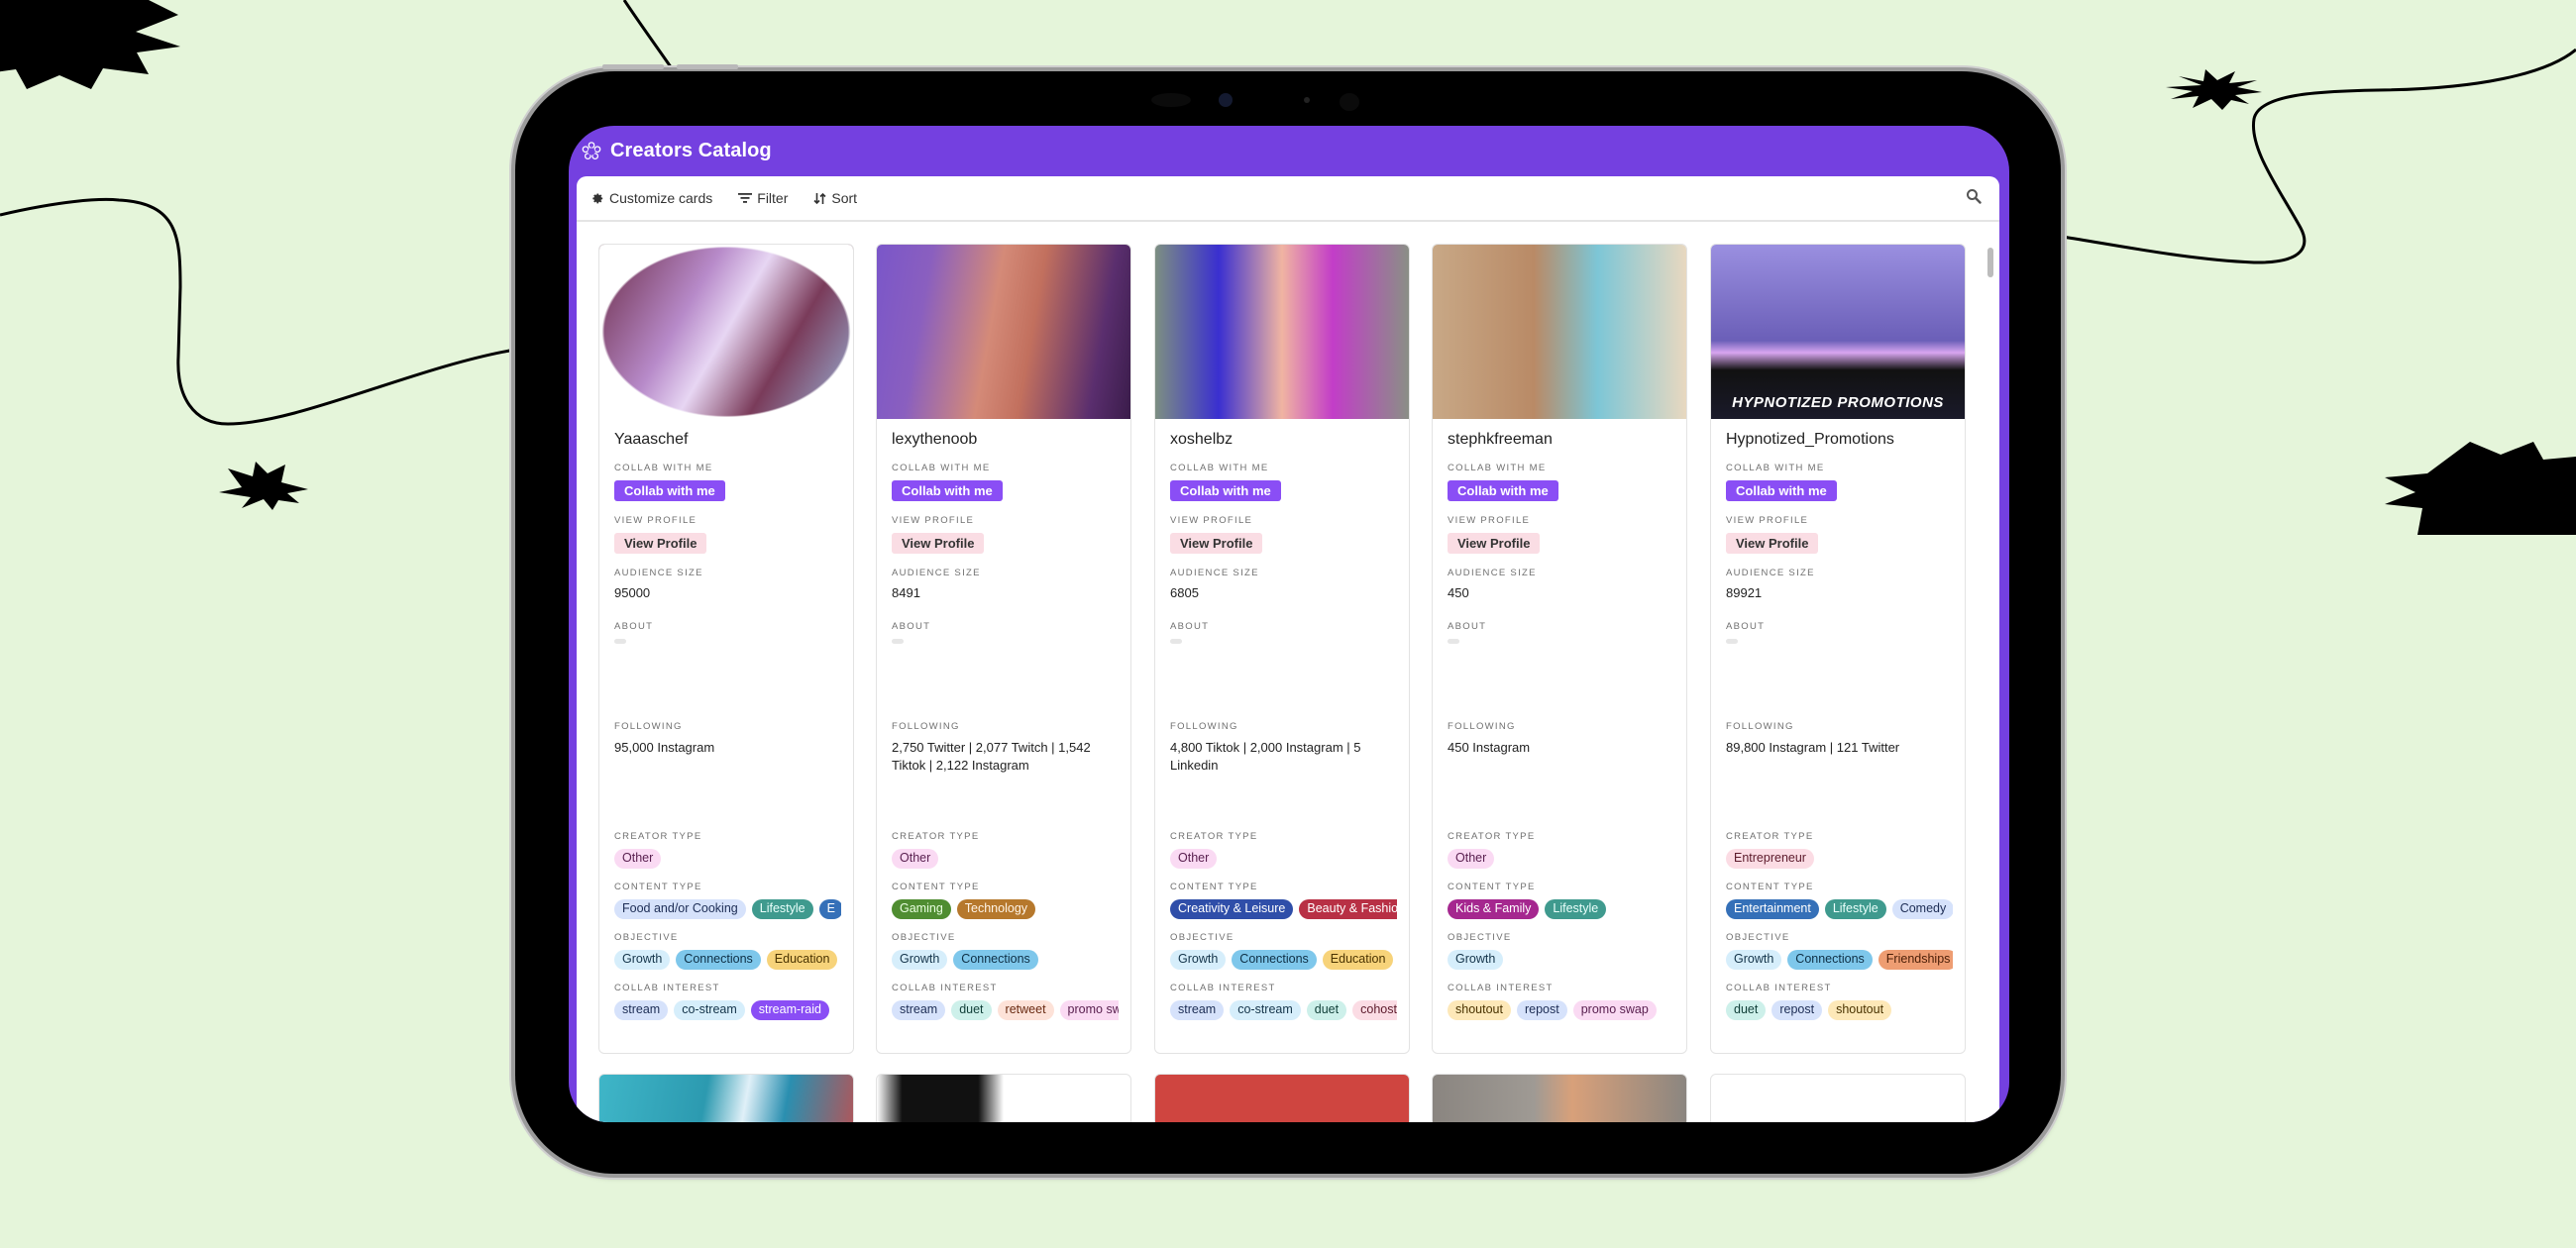  Describe the element at coordinates (258, 311) in the screenshot. I see `wave-line` at that location.